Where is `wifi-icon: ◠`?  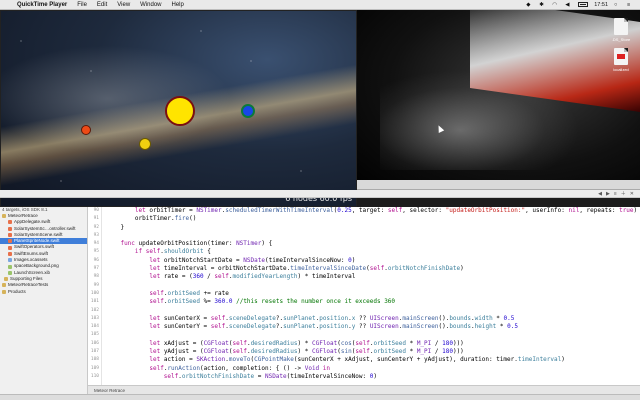 wifi-icon: ◠ is located at coordinates (555, 5).